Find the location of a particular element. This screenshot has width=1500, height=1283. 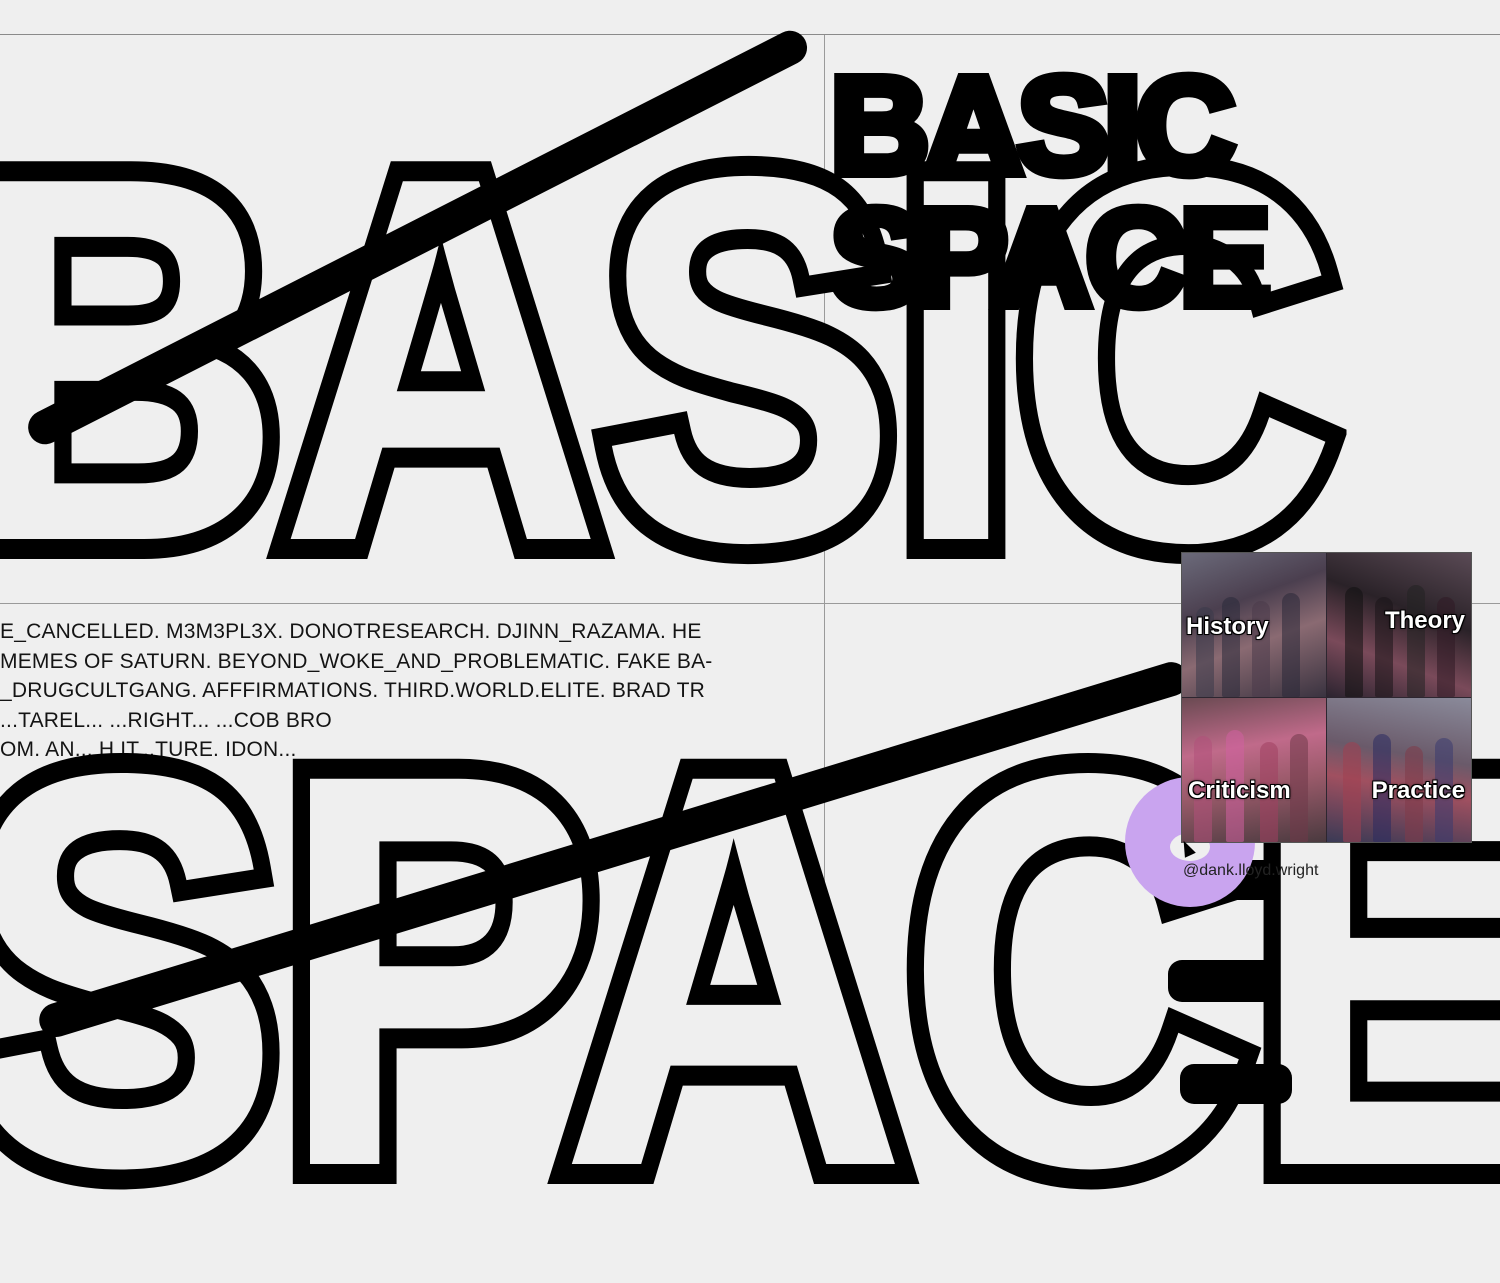

credit-handle: @dank.lloyd.wright is located at coordinates (1250, 871).